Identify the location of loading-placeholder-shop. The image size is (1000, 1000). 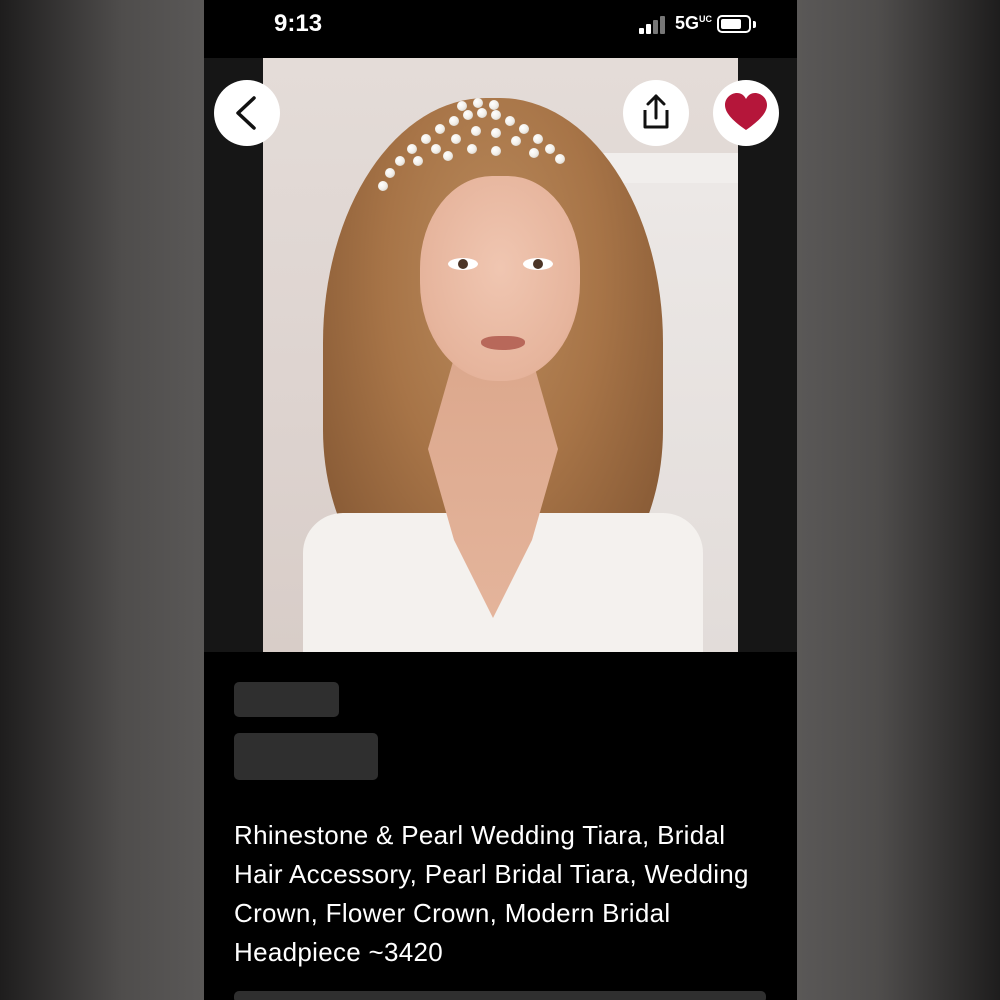
(306, 756).